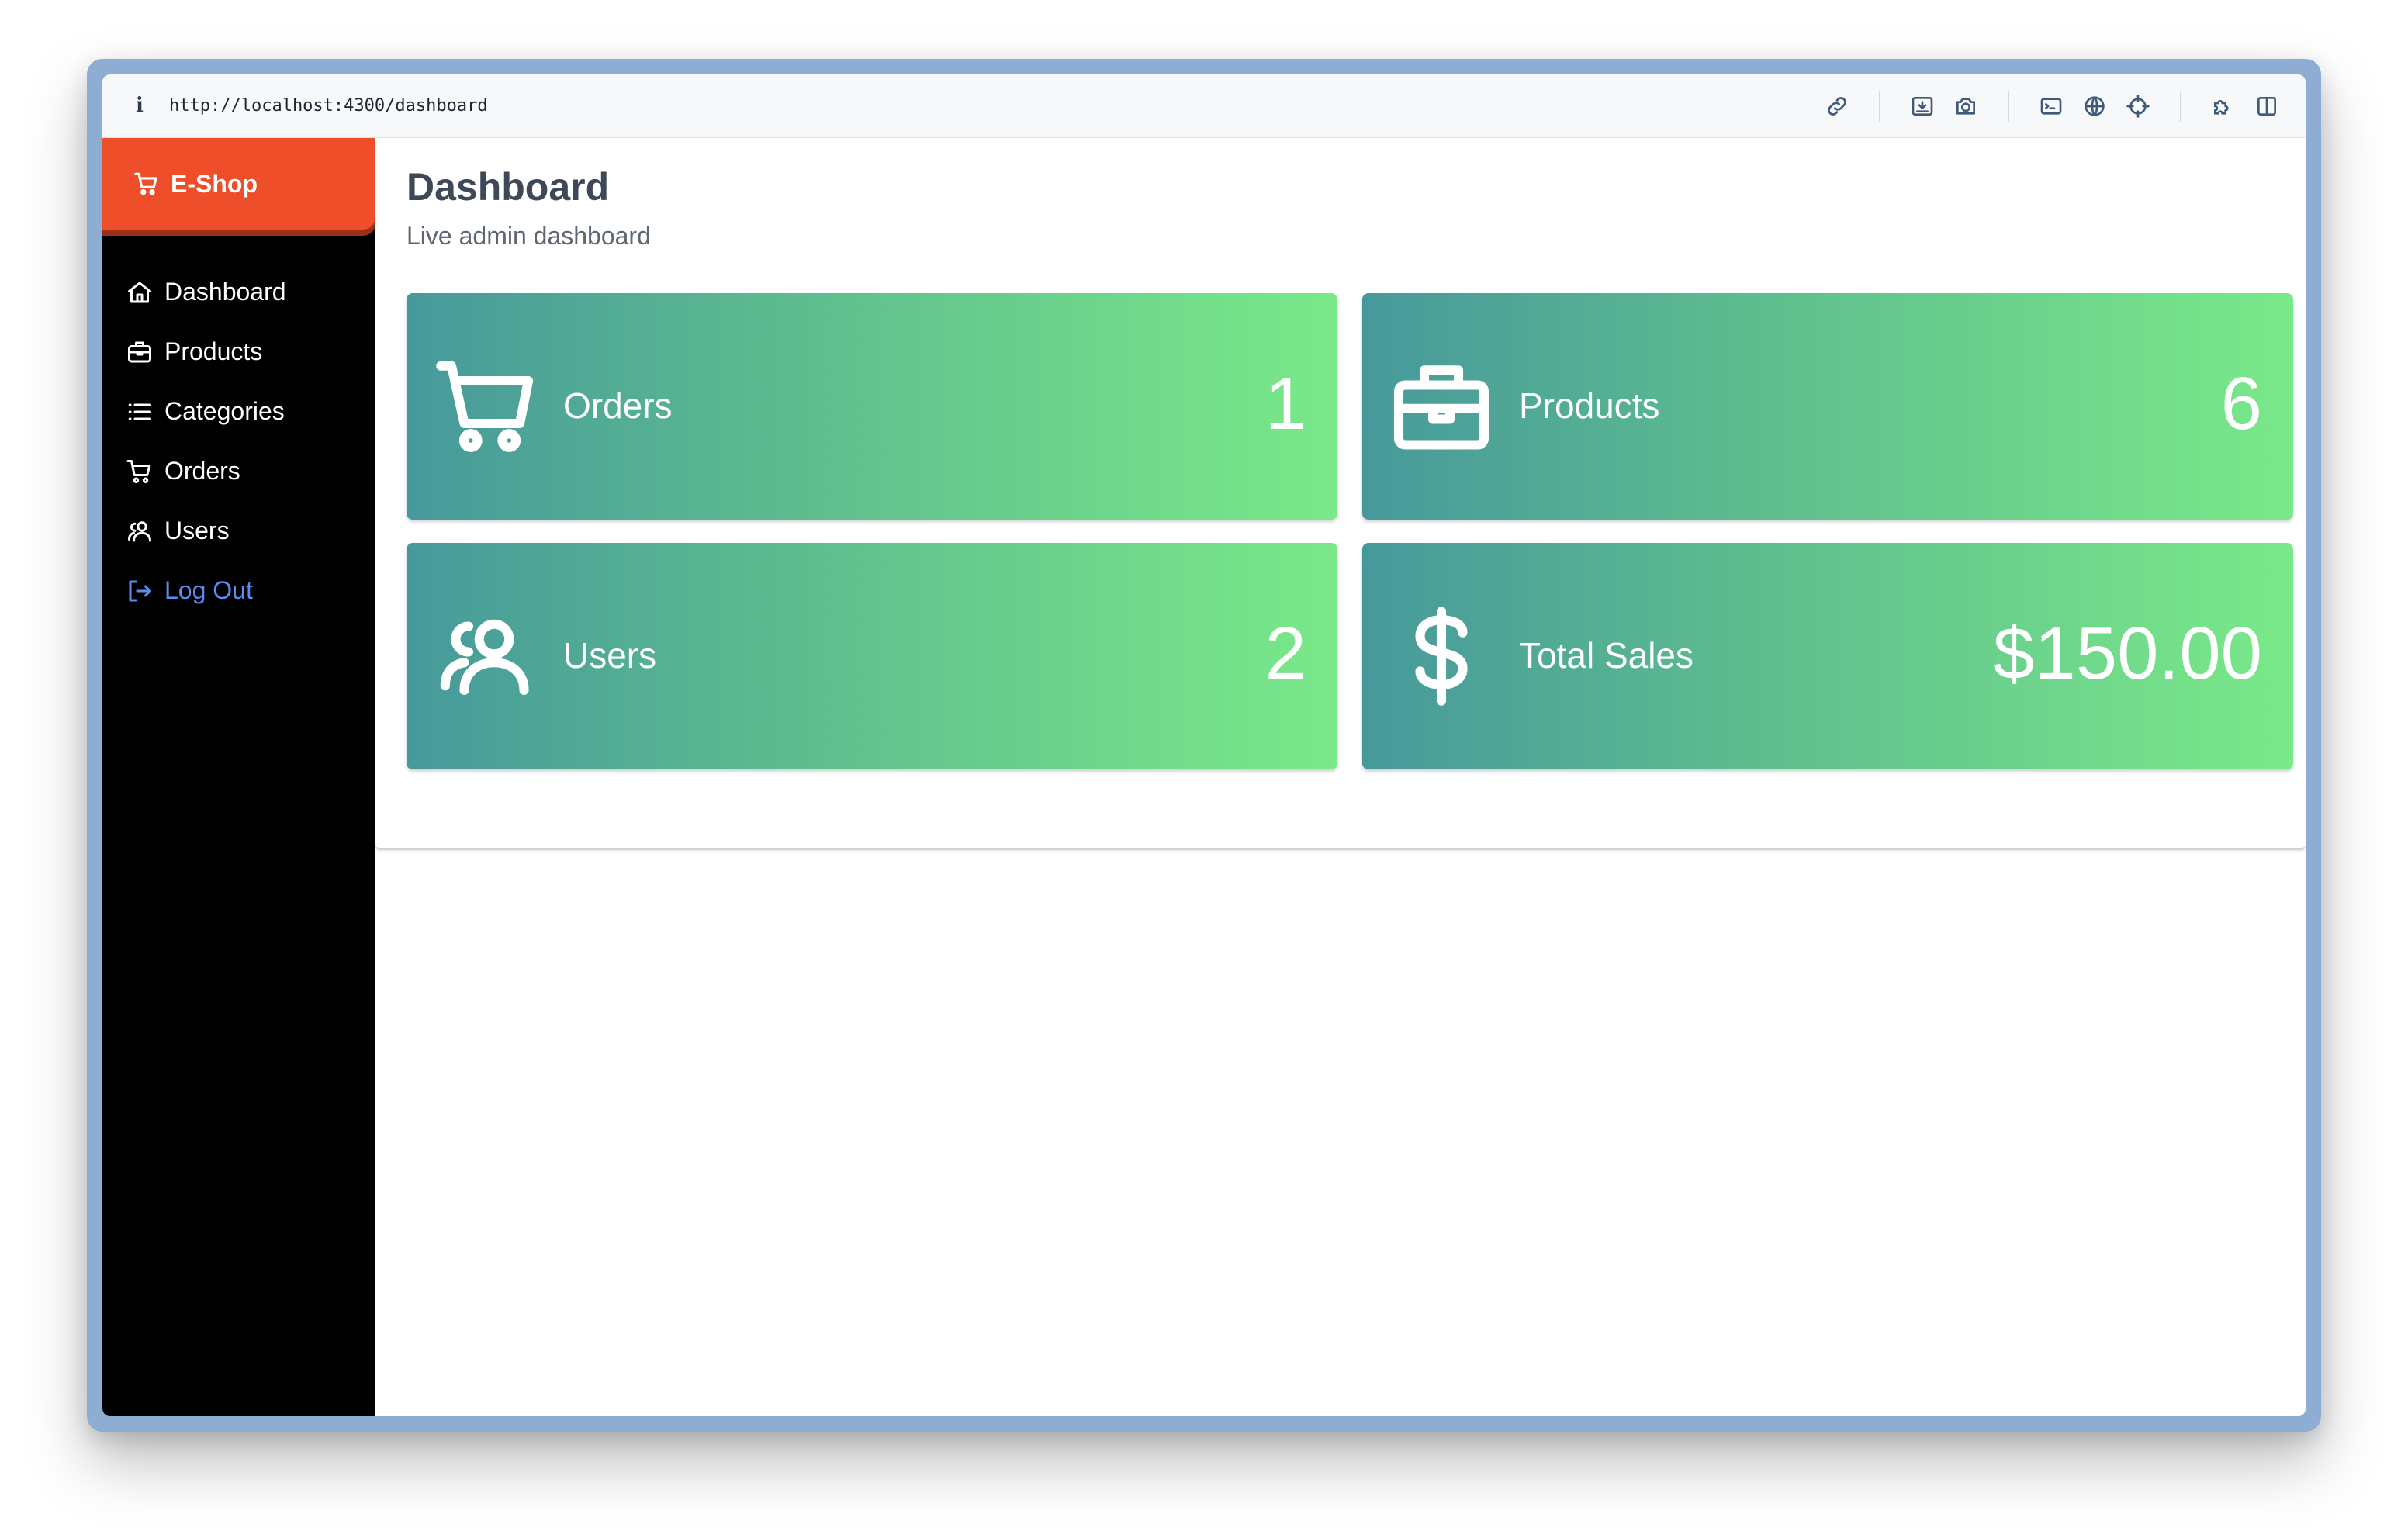 The image size is (2408, 1531). What do you see at coordinates (1837, 106) in the screenshot?
I see `link-icon` at bounding box center [1837, 106].